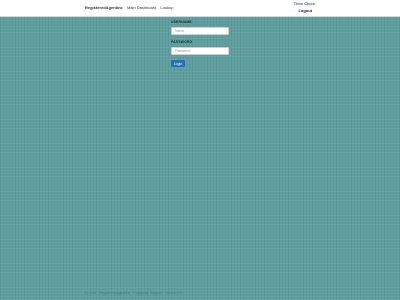 This screenshot has width=400, height=300. What do you see at coordinates (200, 51) in the screenshot?
I see `password-input` at bounding box center [200, 51].